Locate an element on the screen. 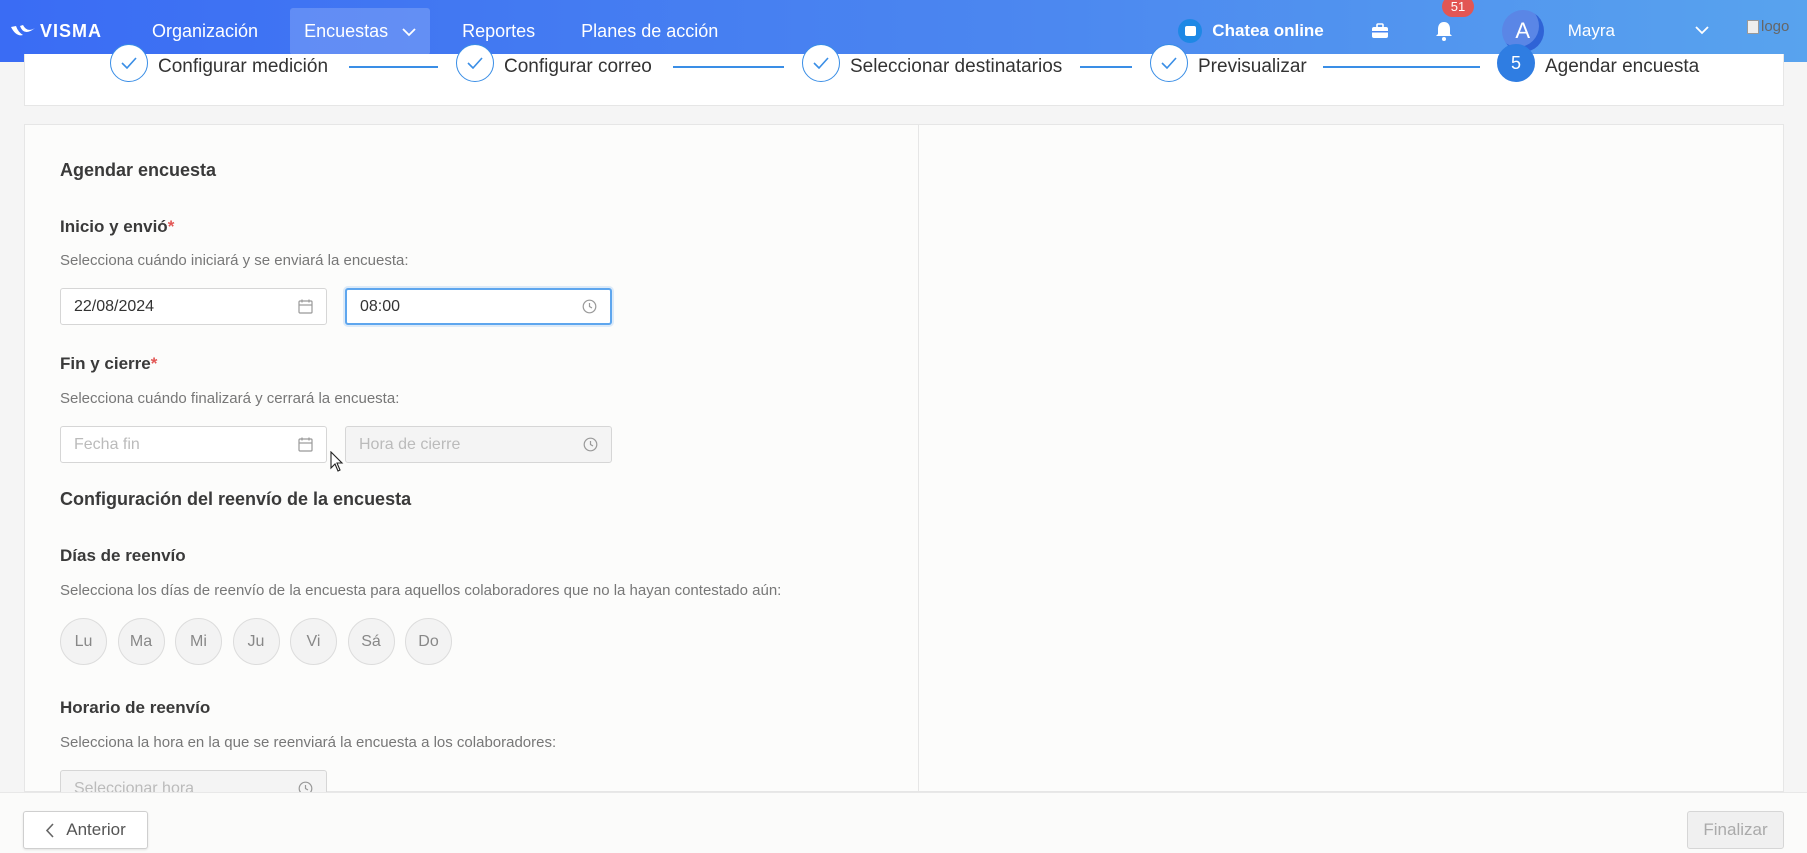  day-toggle-ju: Ju is located at coordinates (256, 641).